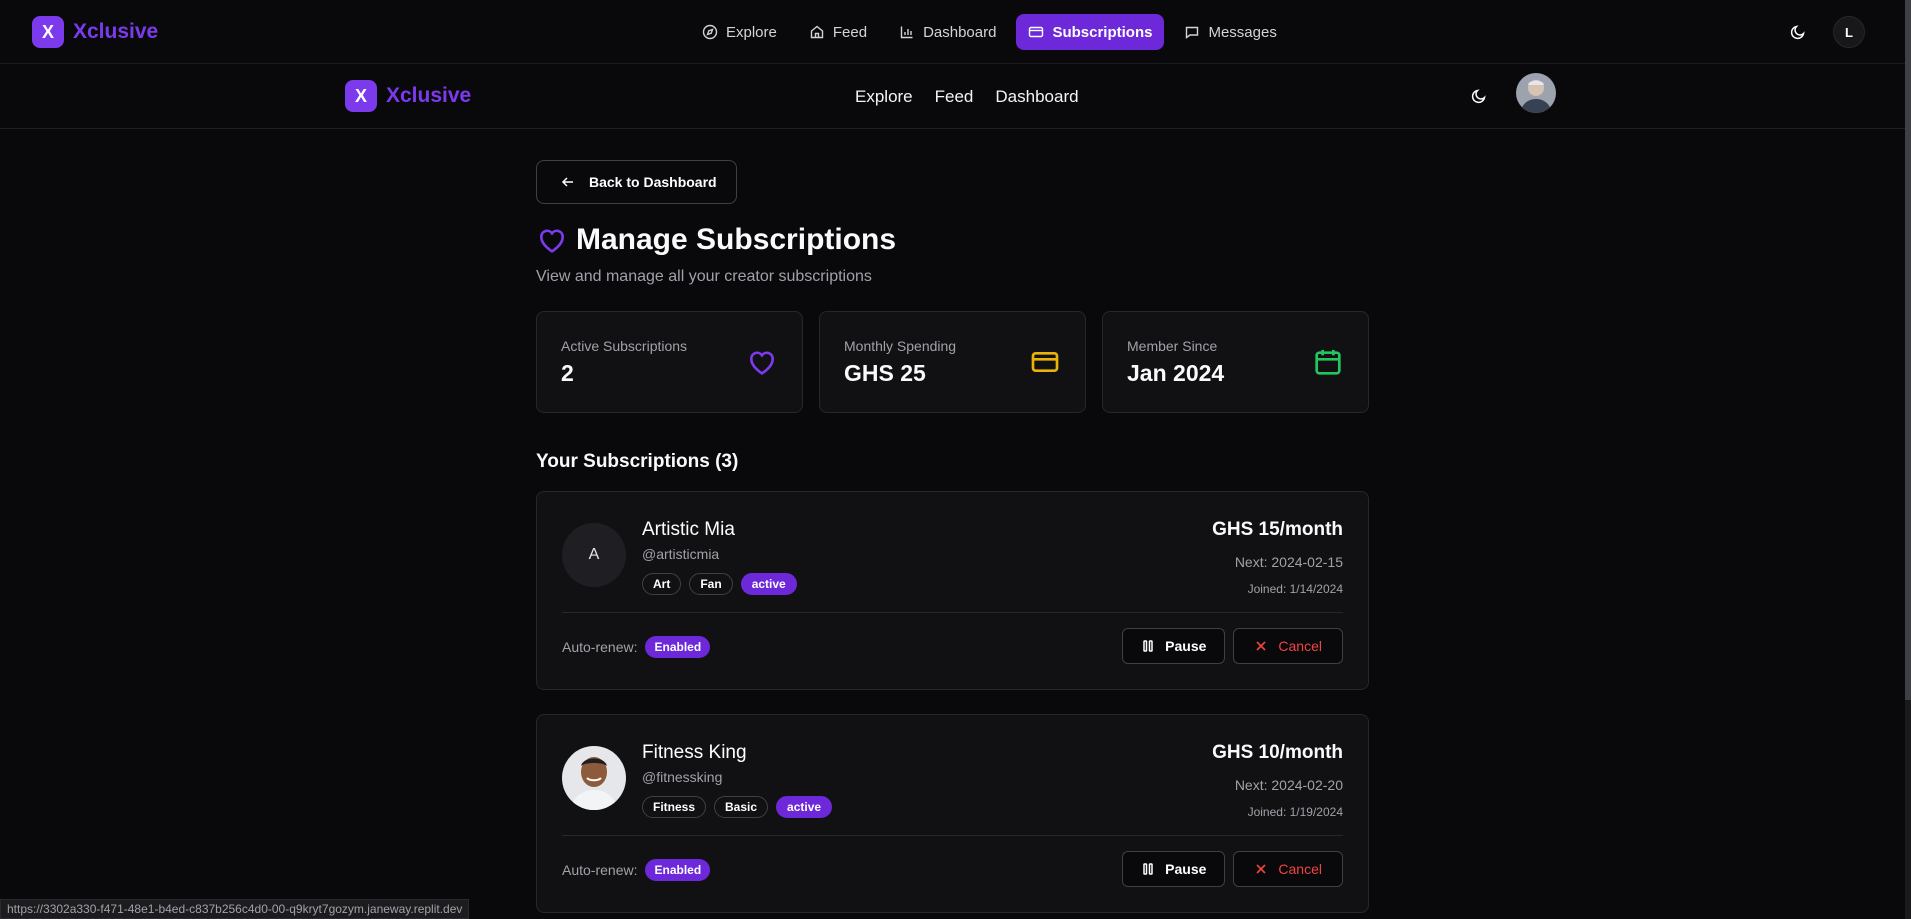 The image size is (1911, 919). I want to click on credit-card-icon, so click(1045, 362).